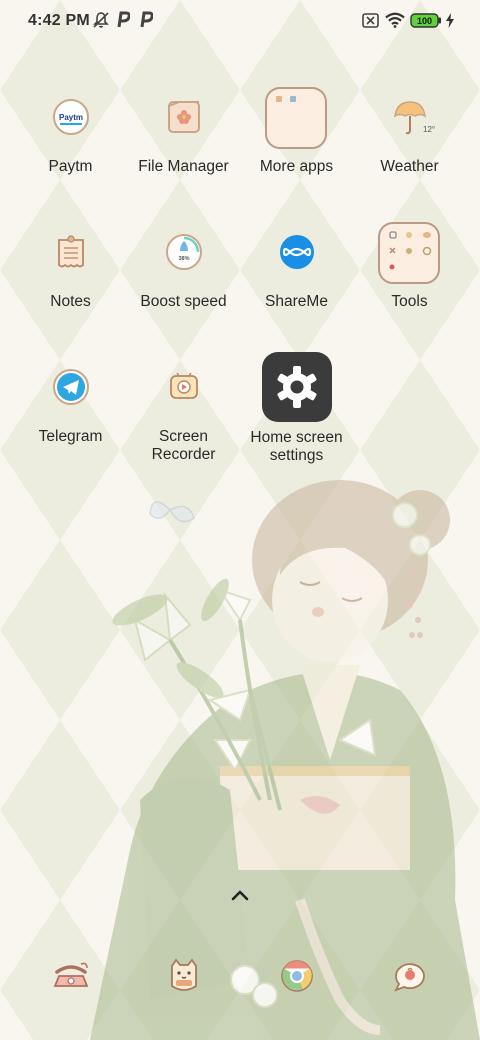 The width and height of the screenshot is (480, 1040). What do you see at coordinates (183, 166) in the screenshot?
I see `app-label: File Manager` at bounding box center [183, 166].